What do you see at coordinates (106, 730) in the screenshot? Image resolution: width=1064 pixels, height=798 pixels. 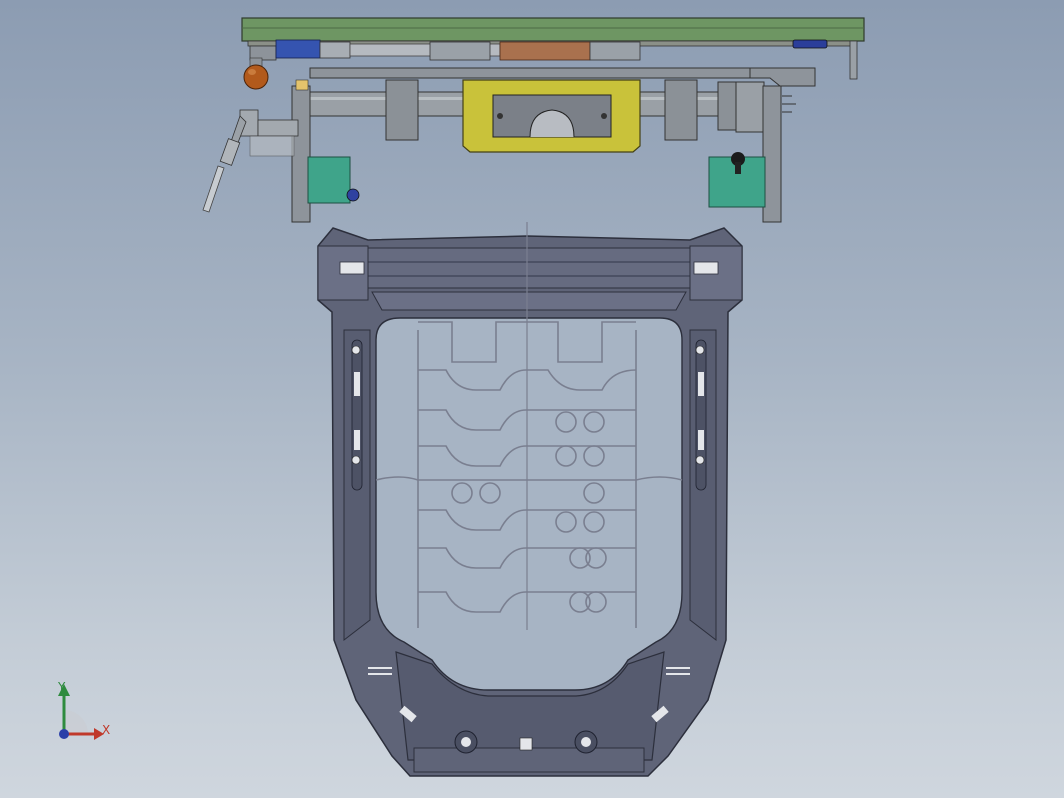 I see `x-axis-label: X` at bounding box center [106, 730].